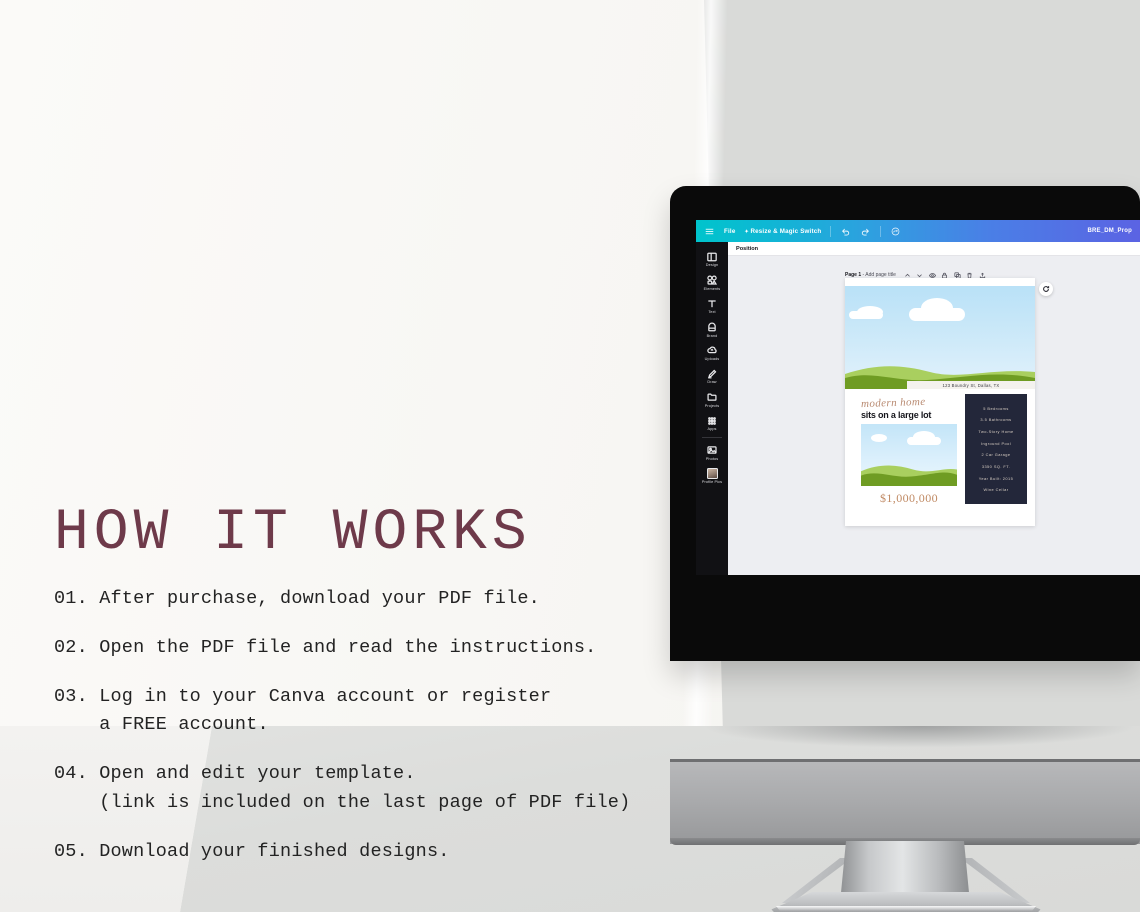  I want to click on sidebar-label-apps: Apps, so click(712, 429).